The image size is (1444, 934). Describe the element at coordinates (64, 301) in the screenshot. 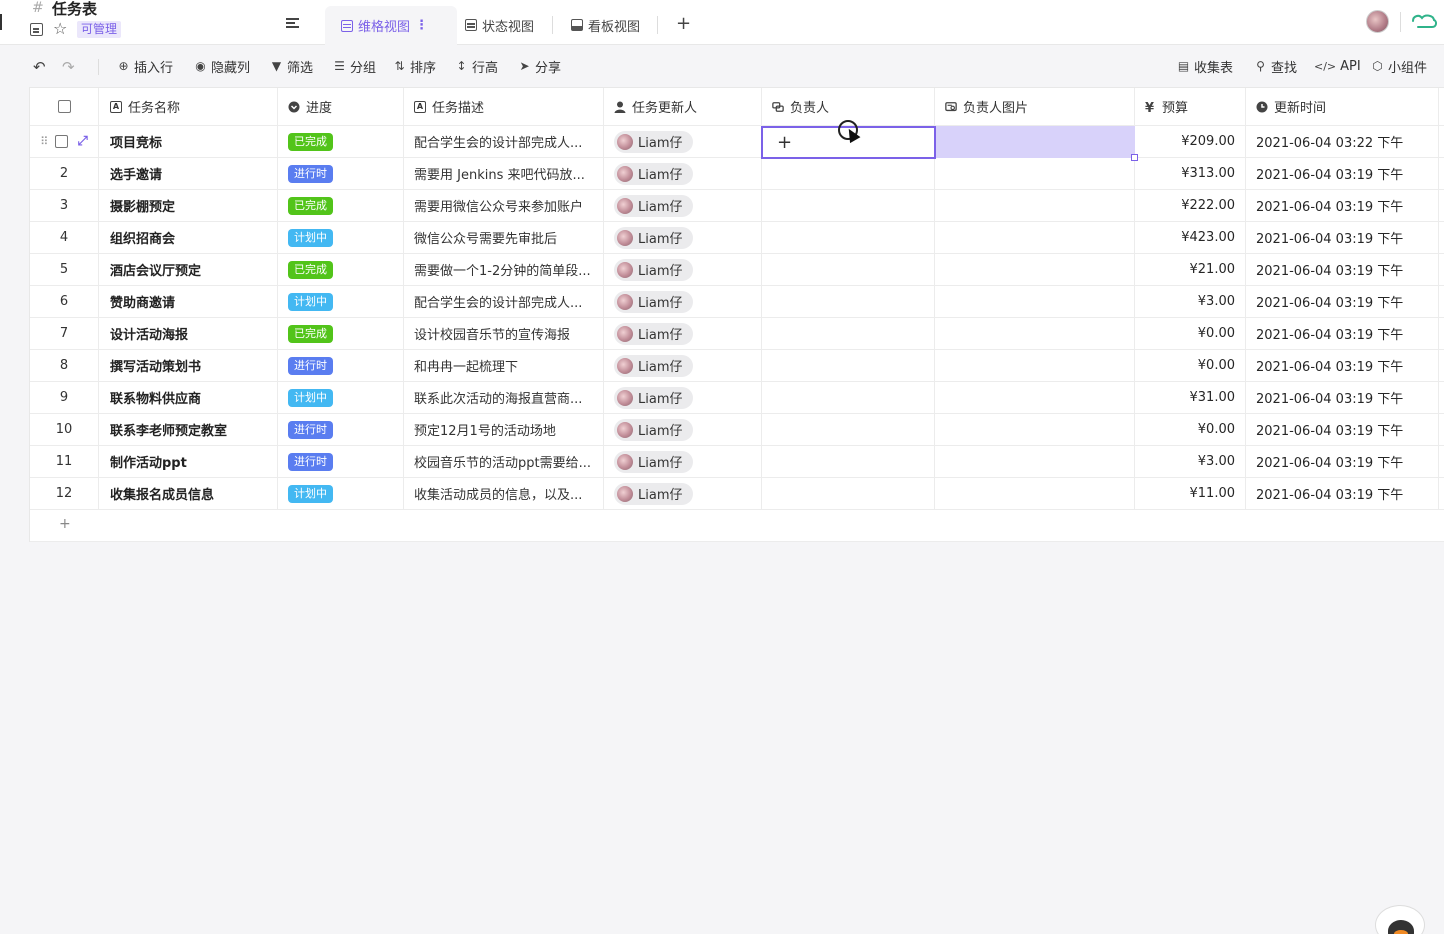

I see `row-index-cell: 6` at that location.